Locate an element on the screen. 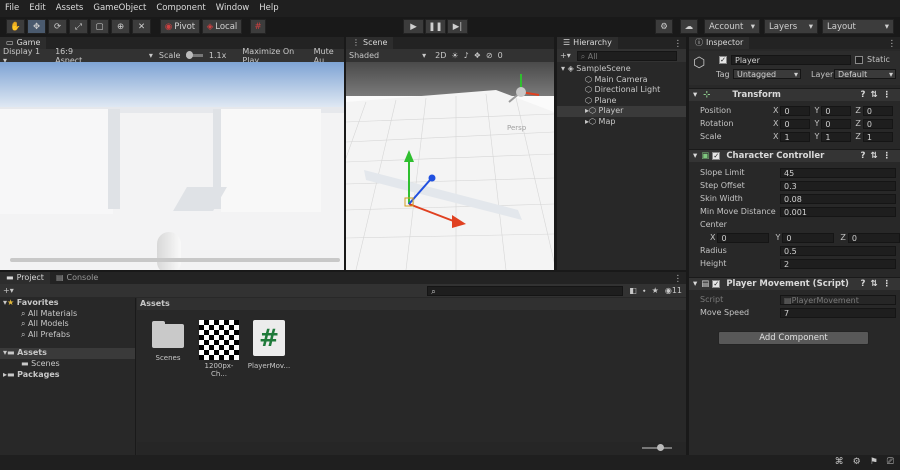  lighting-icon: ☀ is located at coordinates (454, 55).